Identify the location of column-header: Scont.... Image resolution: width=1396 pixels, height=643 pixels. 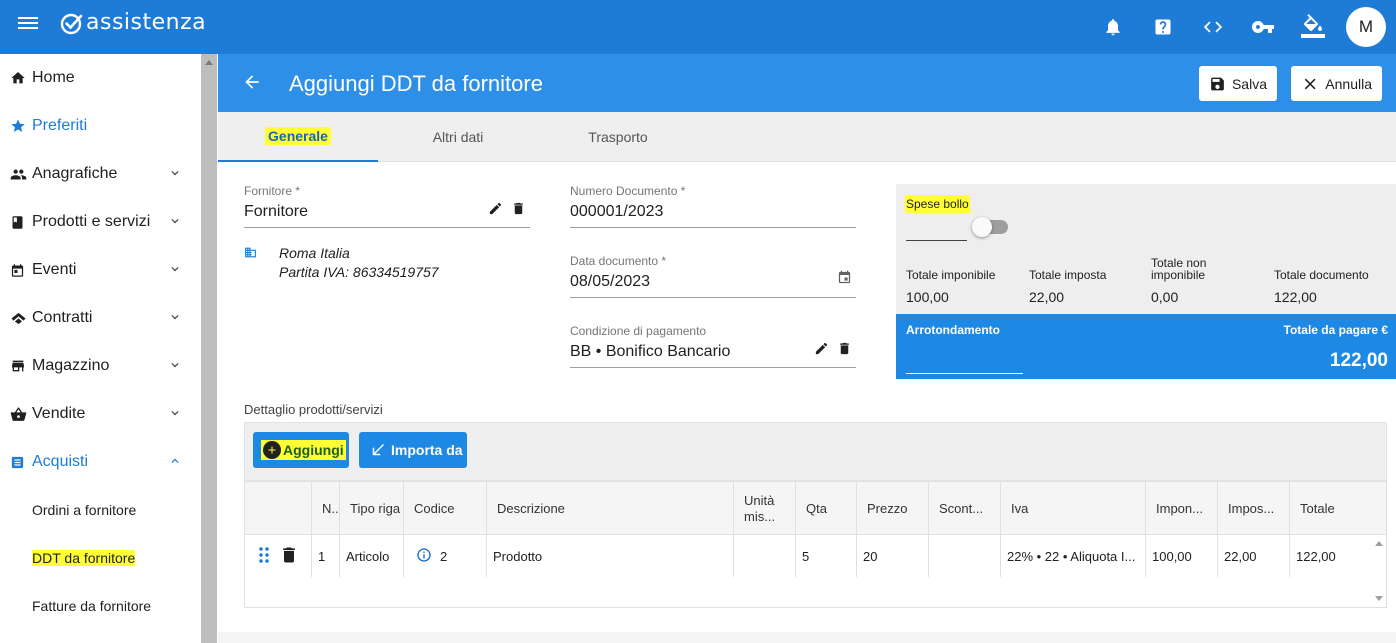
(964, 508).